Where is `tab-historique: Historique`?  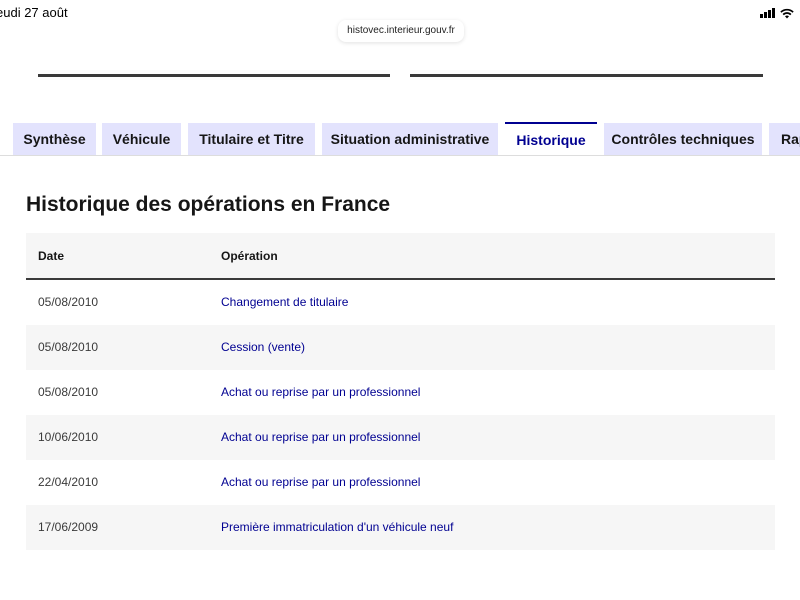 tab-historique: Historique is located at coordinates (551, 139).